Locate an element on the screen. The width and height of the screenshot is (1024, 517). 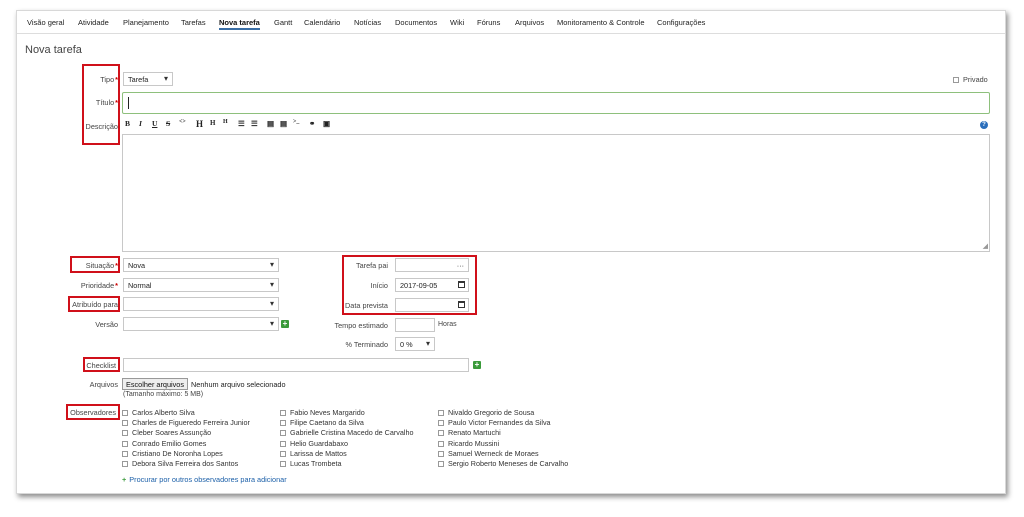
arquivos-label: Arquivos is located at coordinates (103, 384).